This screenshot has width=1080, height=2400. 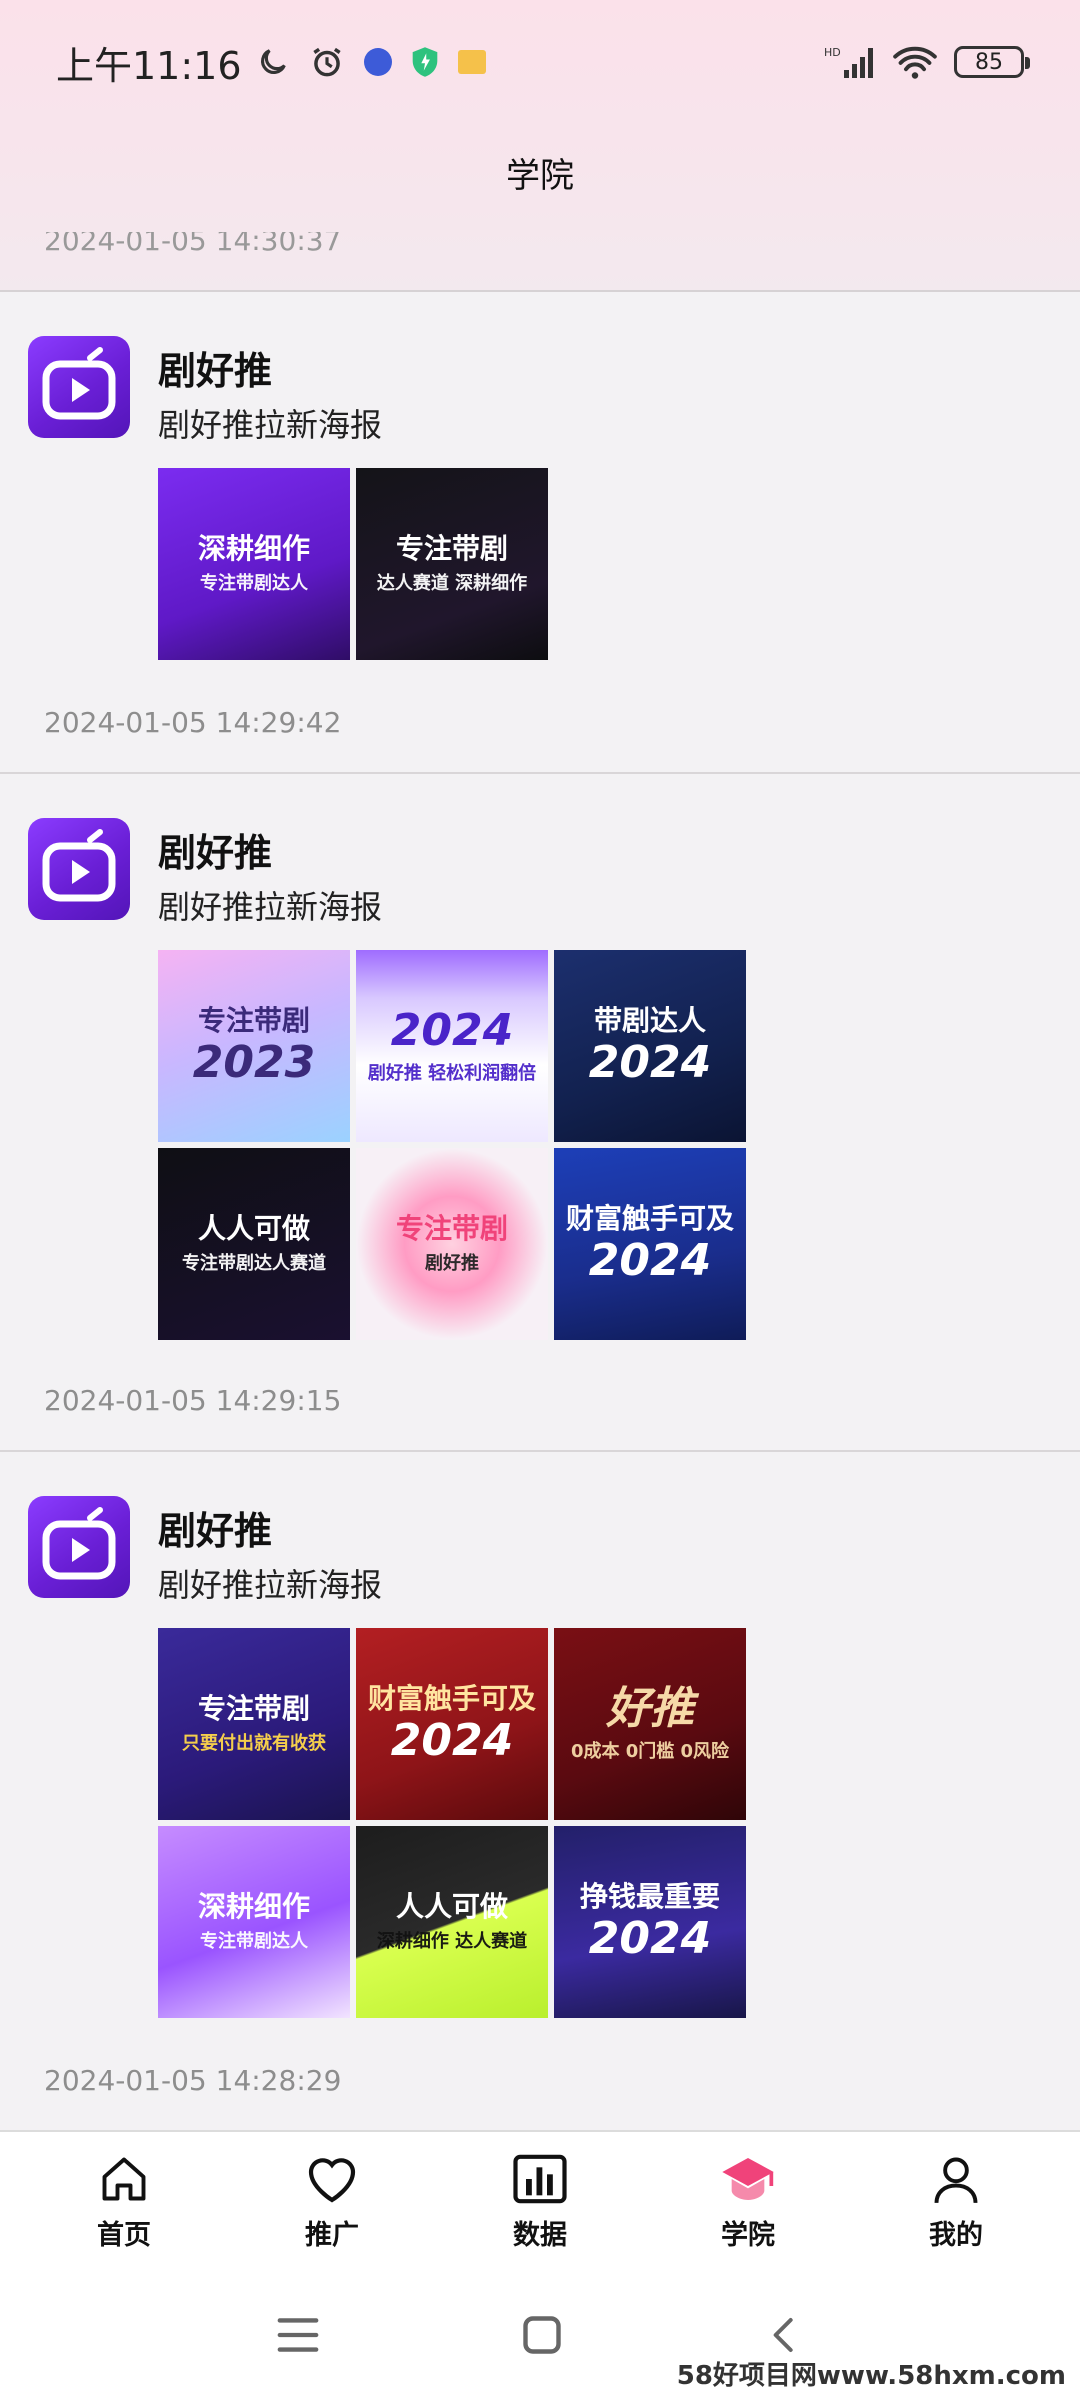 I want to click on graduation-cap-icon, so click(x=748, y=2179).